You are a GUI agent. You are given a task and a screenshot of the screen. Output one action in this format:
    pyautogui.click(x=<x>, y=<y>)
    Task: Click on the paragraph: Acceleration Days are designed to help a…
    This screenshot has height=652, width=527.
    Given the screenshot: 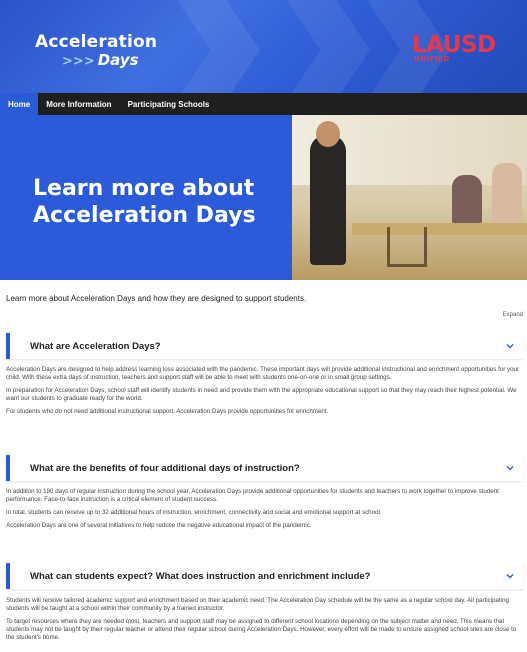 What is the action you would take?
    pyautogui.click(x=263, y=373)
    